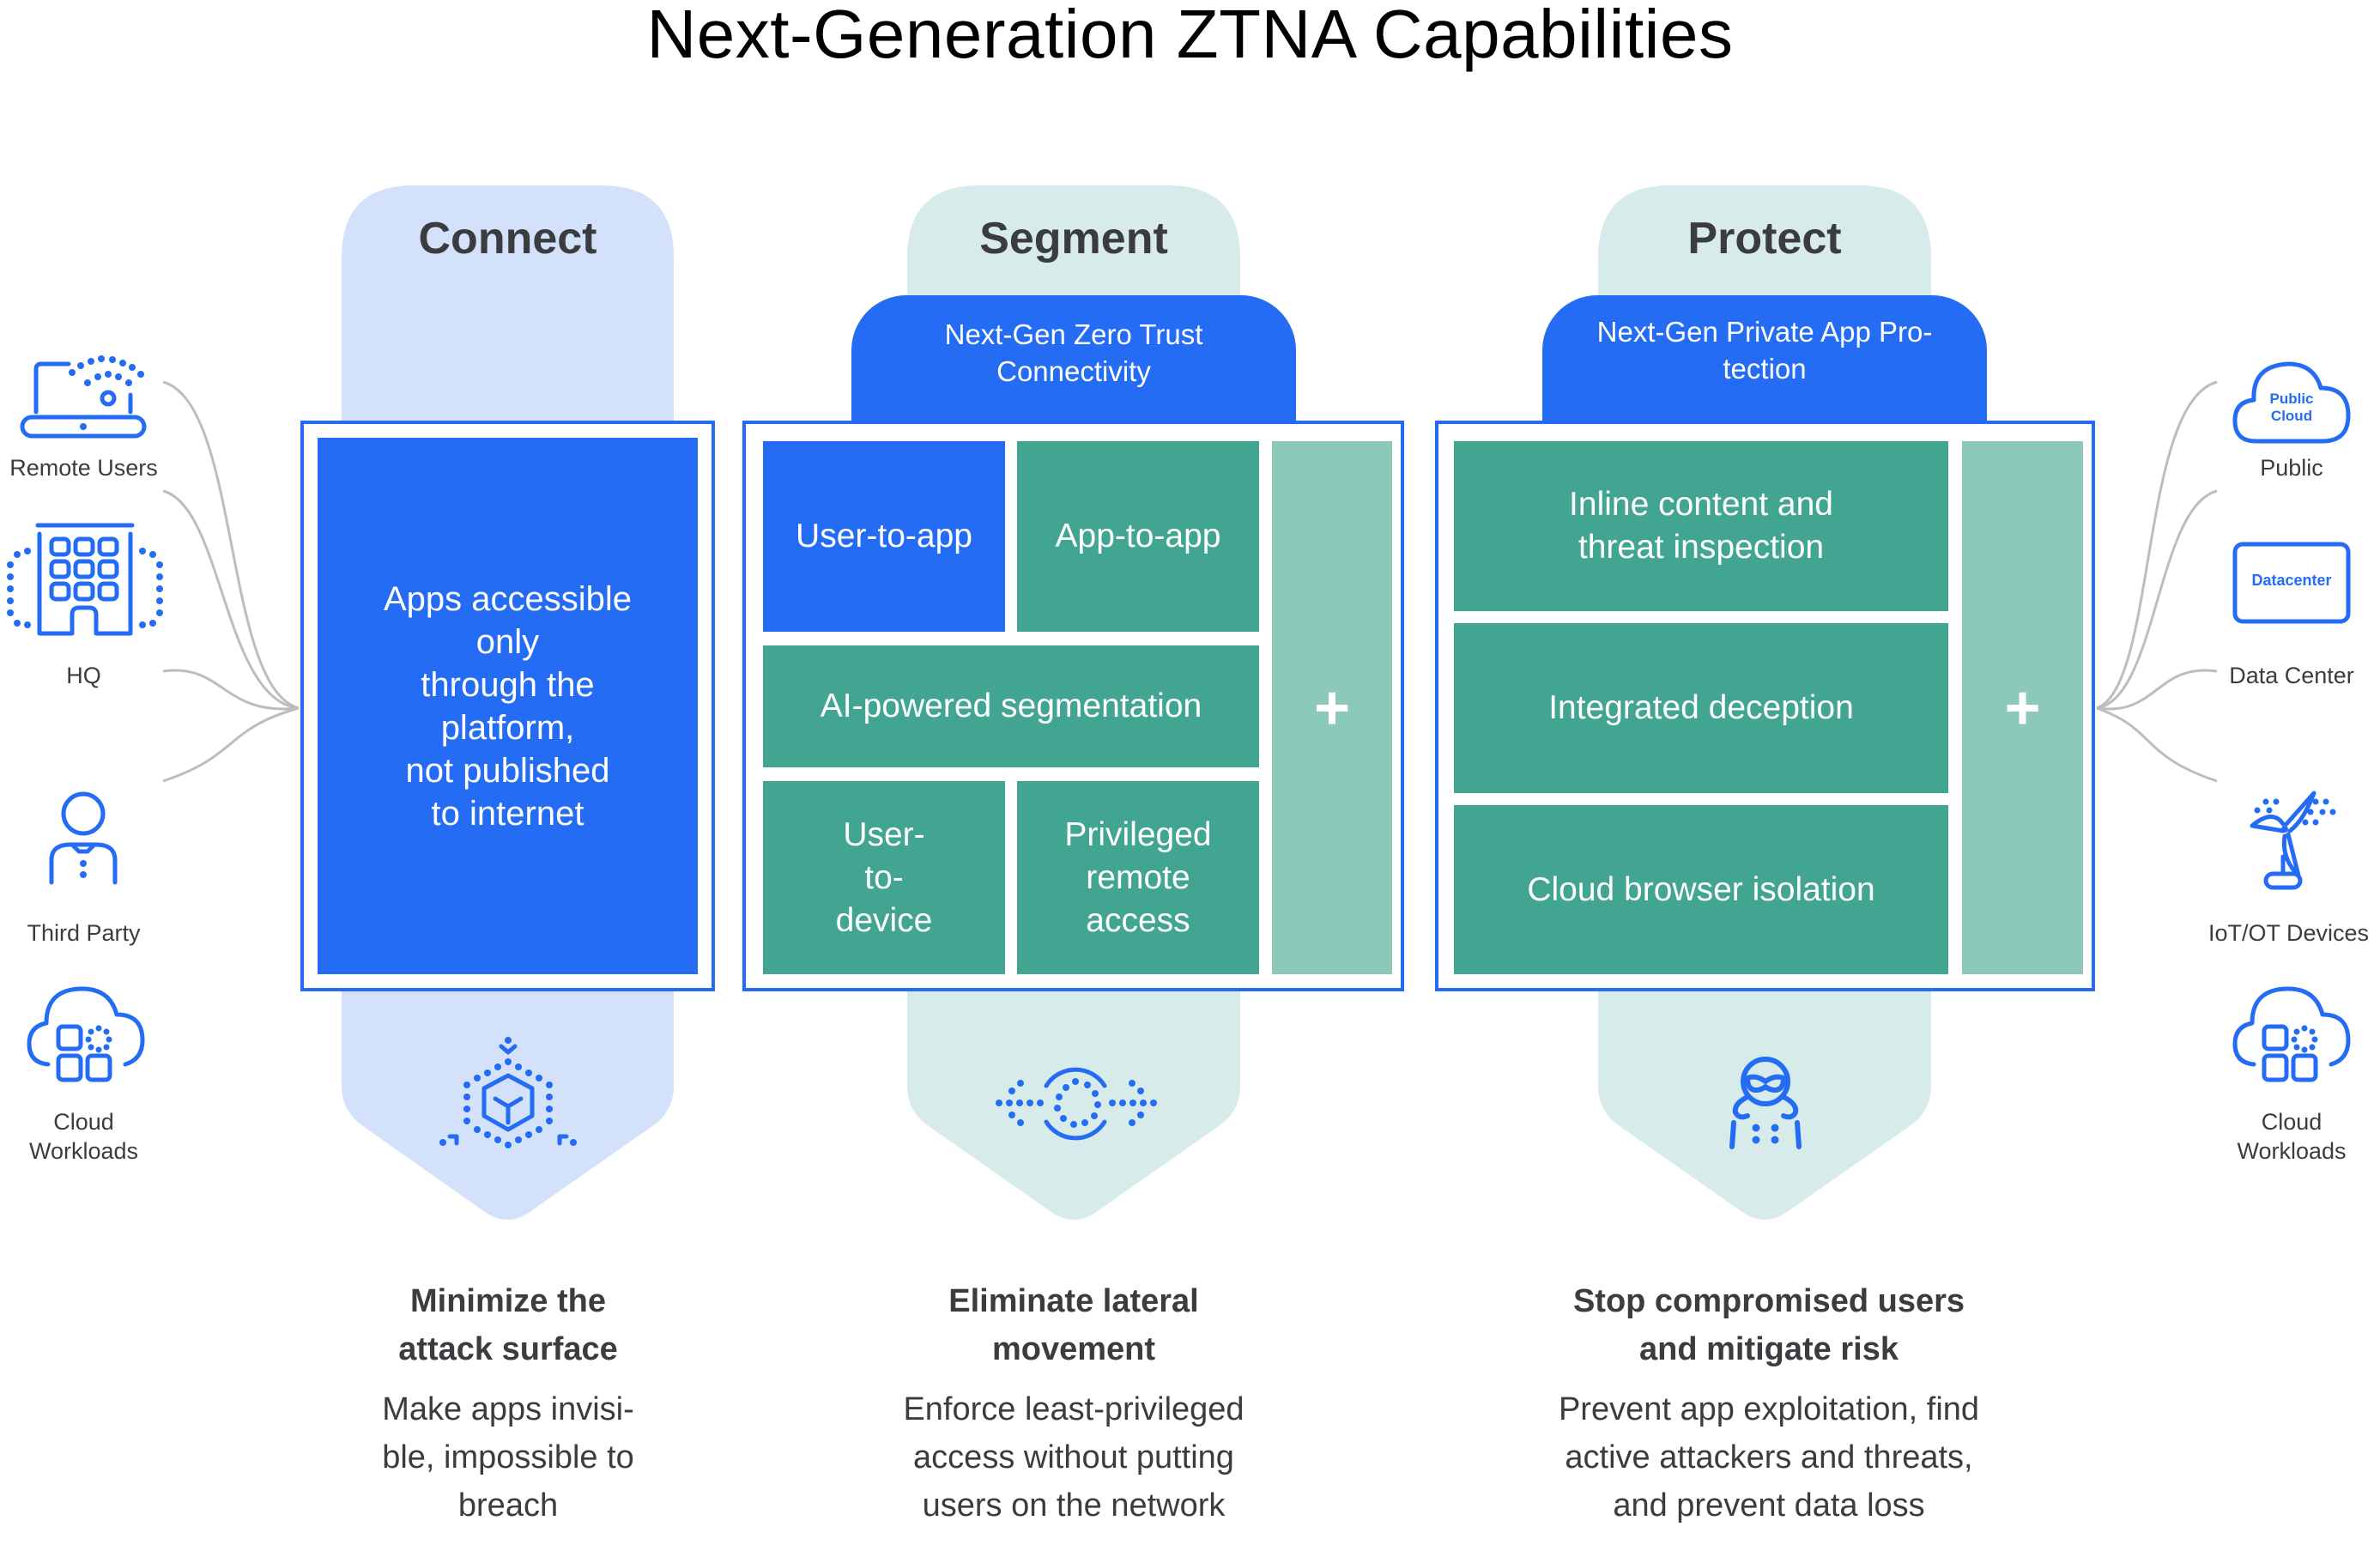 The width and height of the screenshot is (2380, 1545). I want to click on app-to-app-cell: App-to-app, so click(1138, 536).